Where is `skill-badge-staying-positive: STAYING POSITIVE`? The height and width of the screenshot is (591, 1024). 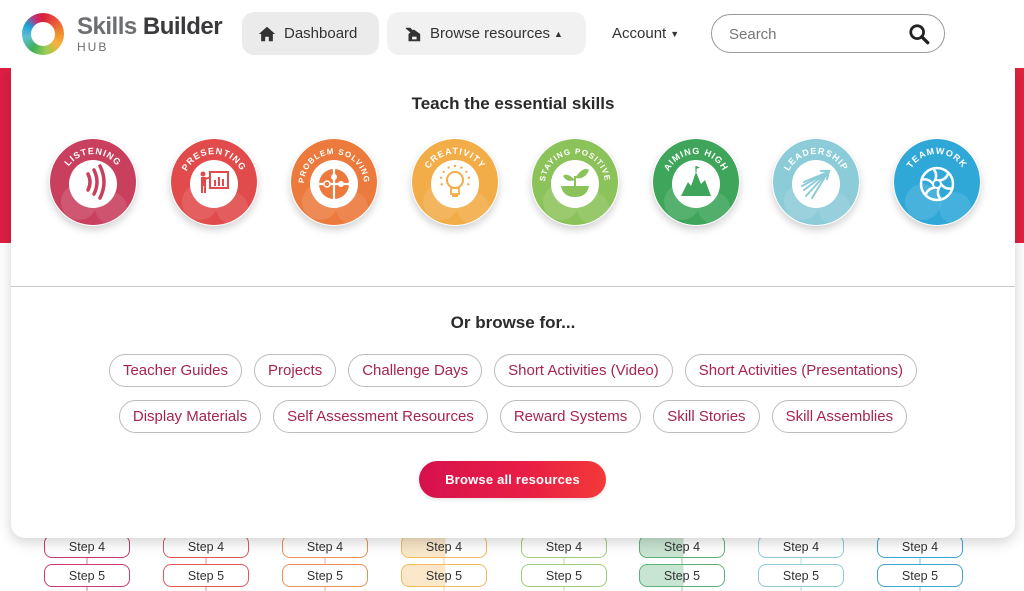 skill-badge-staying-positive: STAYING POSITIVE is located at coordinates (575, 182).